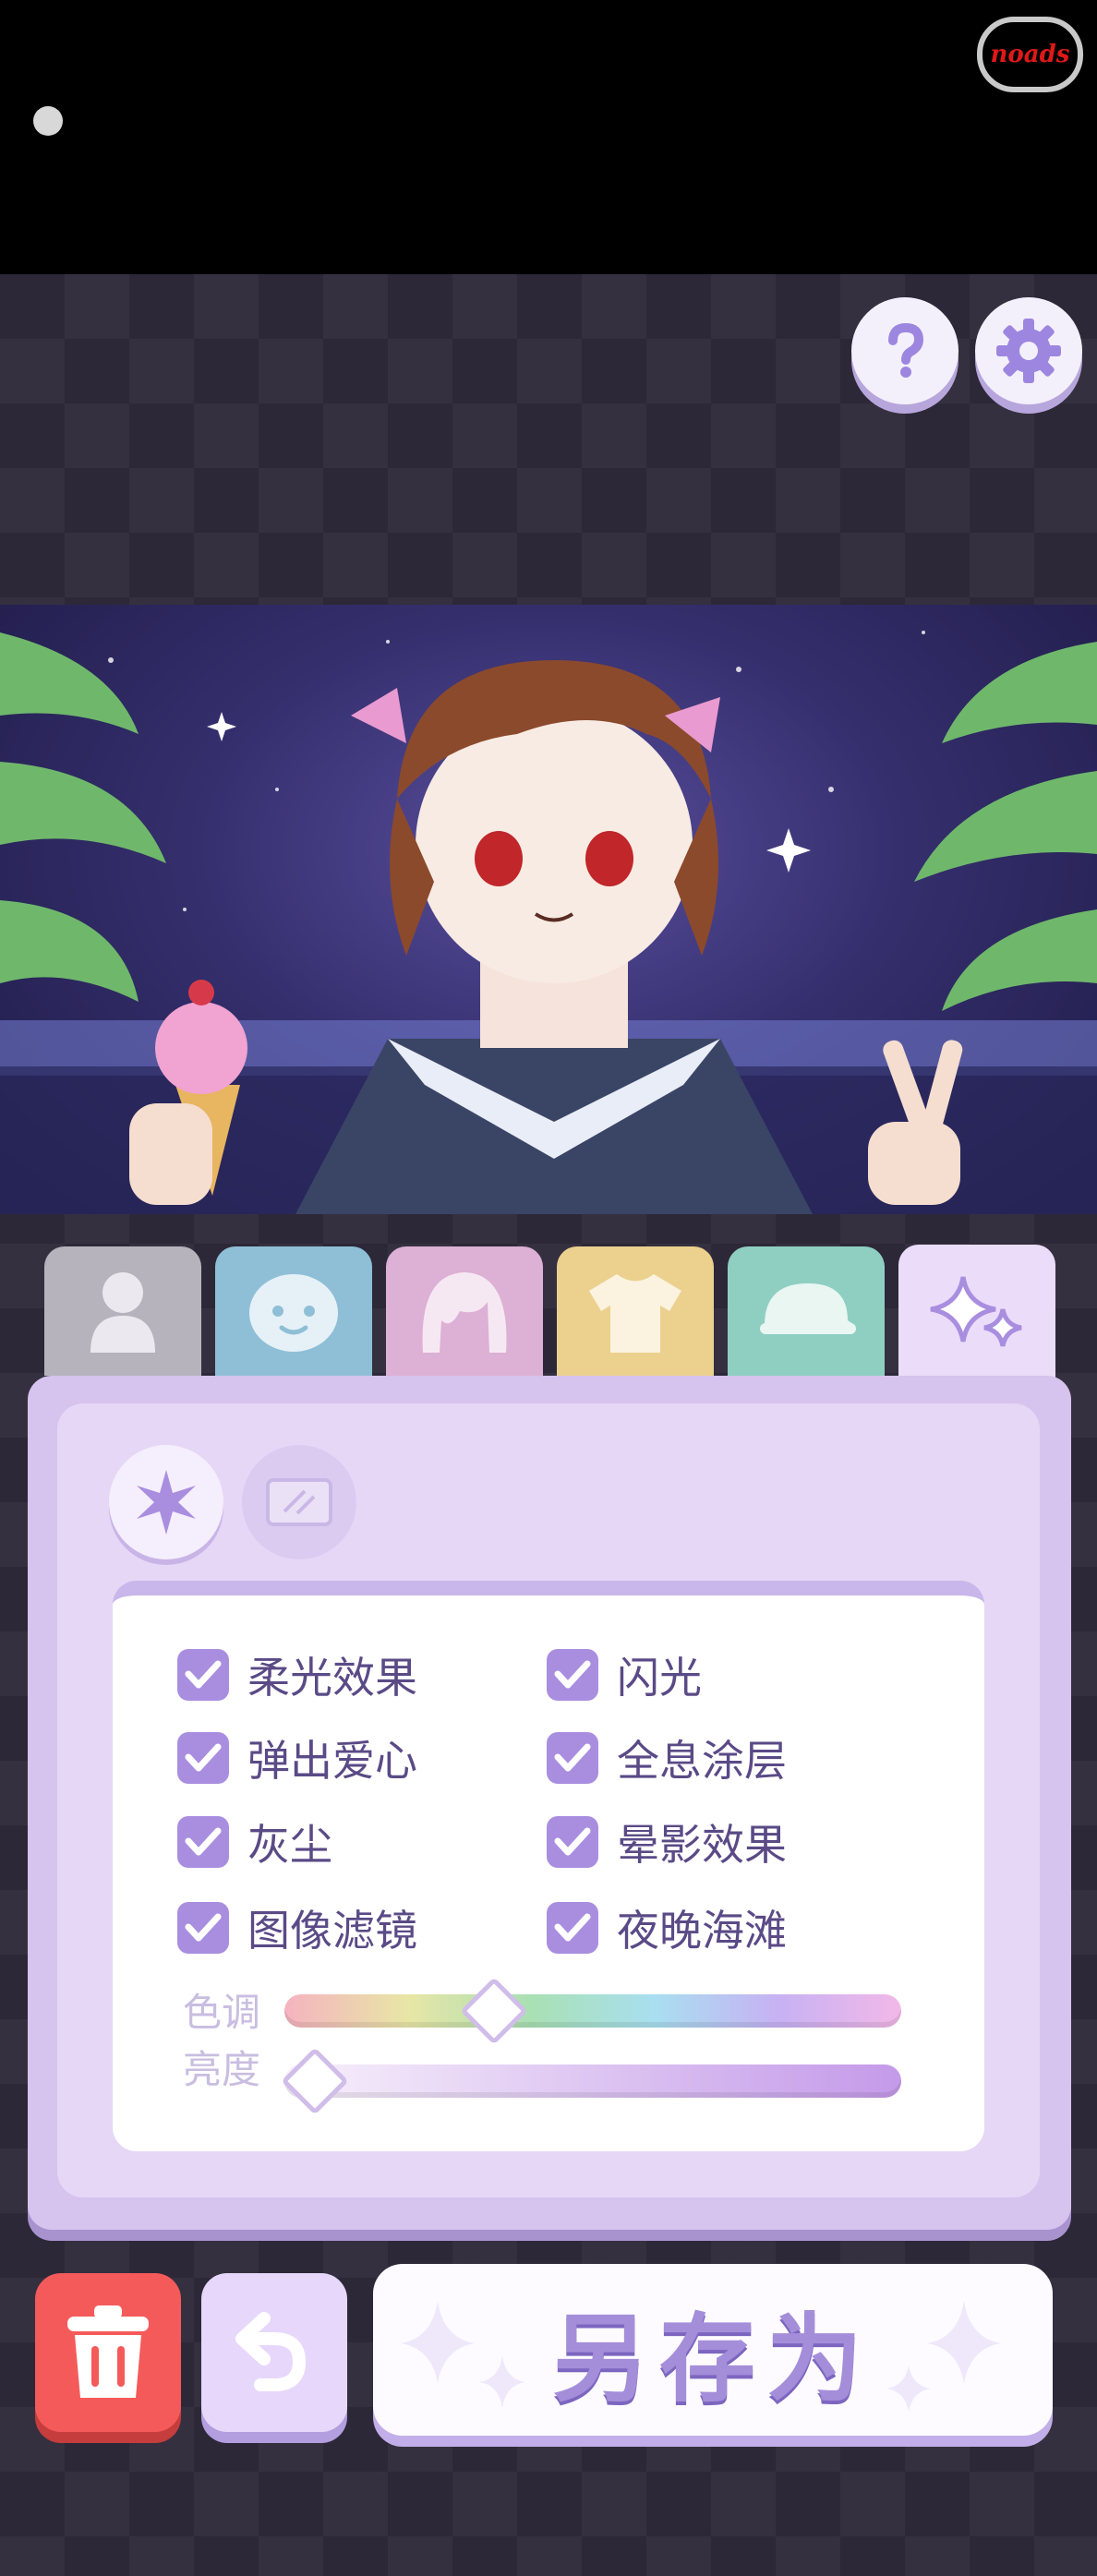 This screenshot has height=2576, width=1097. I want to click on option-flash: 闪光, so click(624, 1674).